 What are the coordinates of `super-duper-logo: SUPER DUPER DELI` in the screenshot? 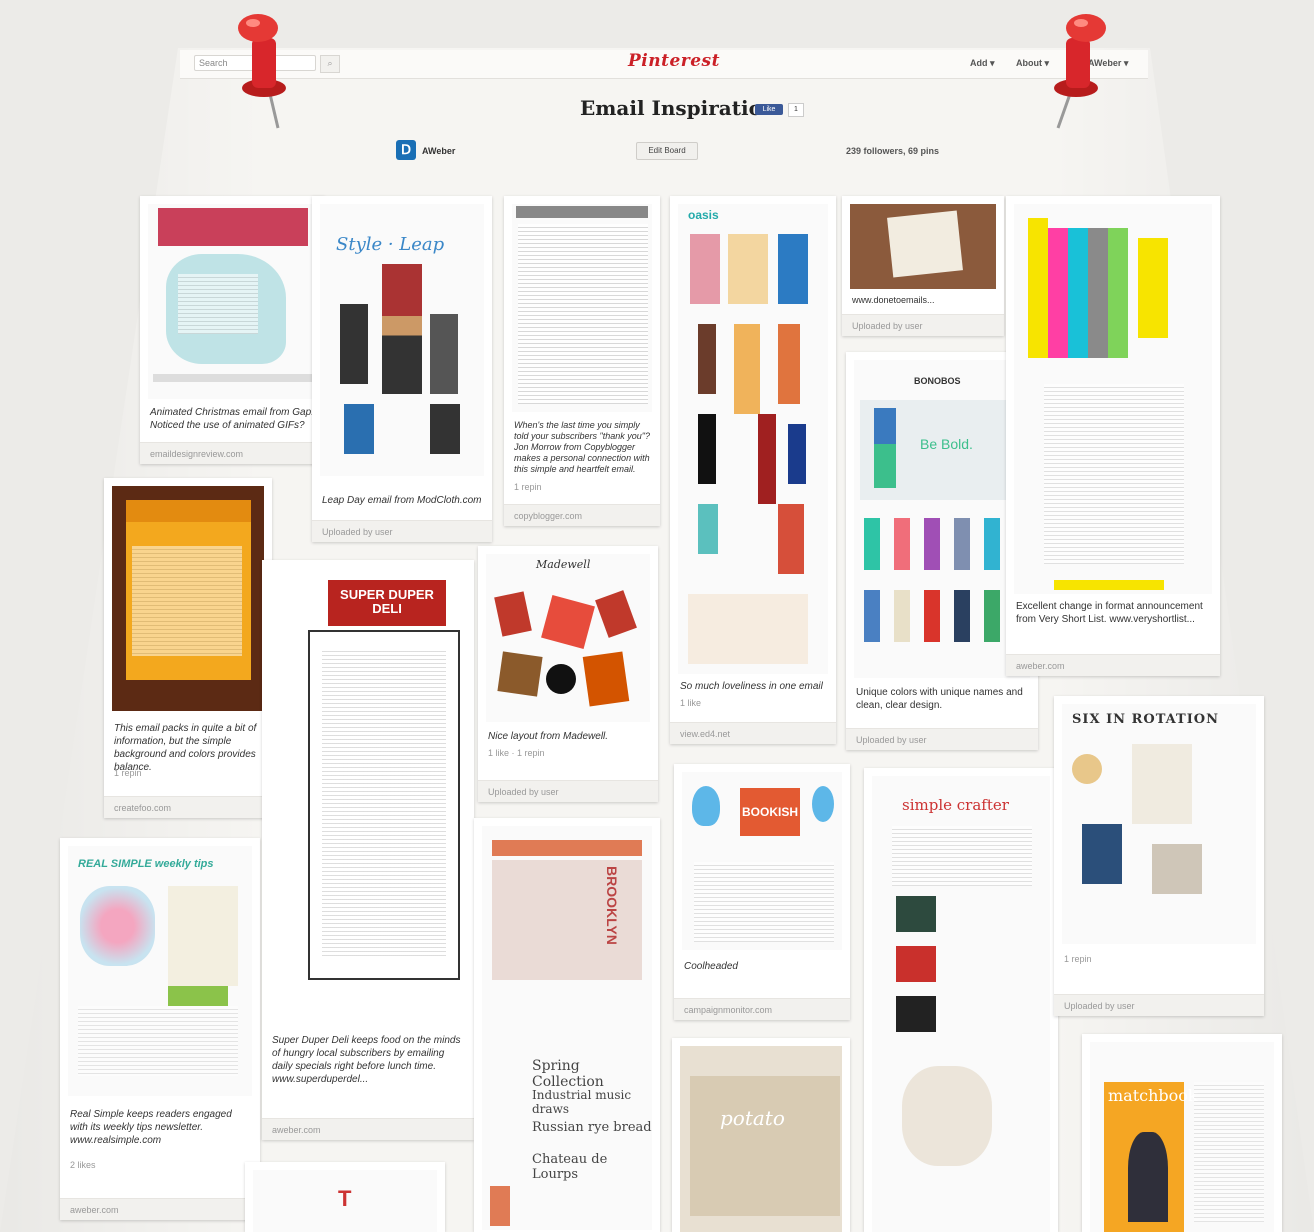 It's located at (387, 603).